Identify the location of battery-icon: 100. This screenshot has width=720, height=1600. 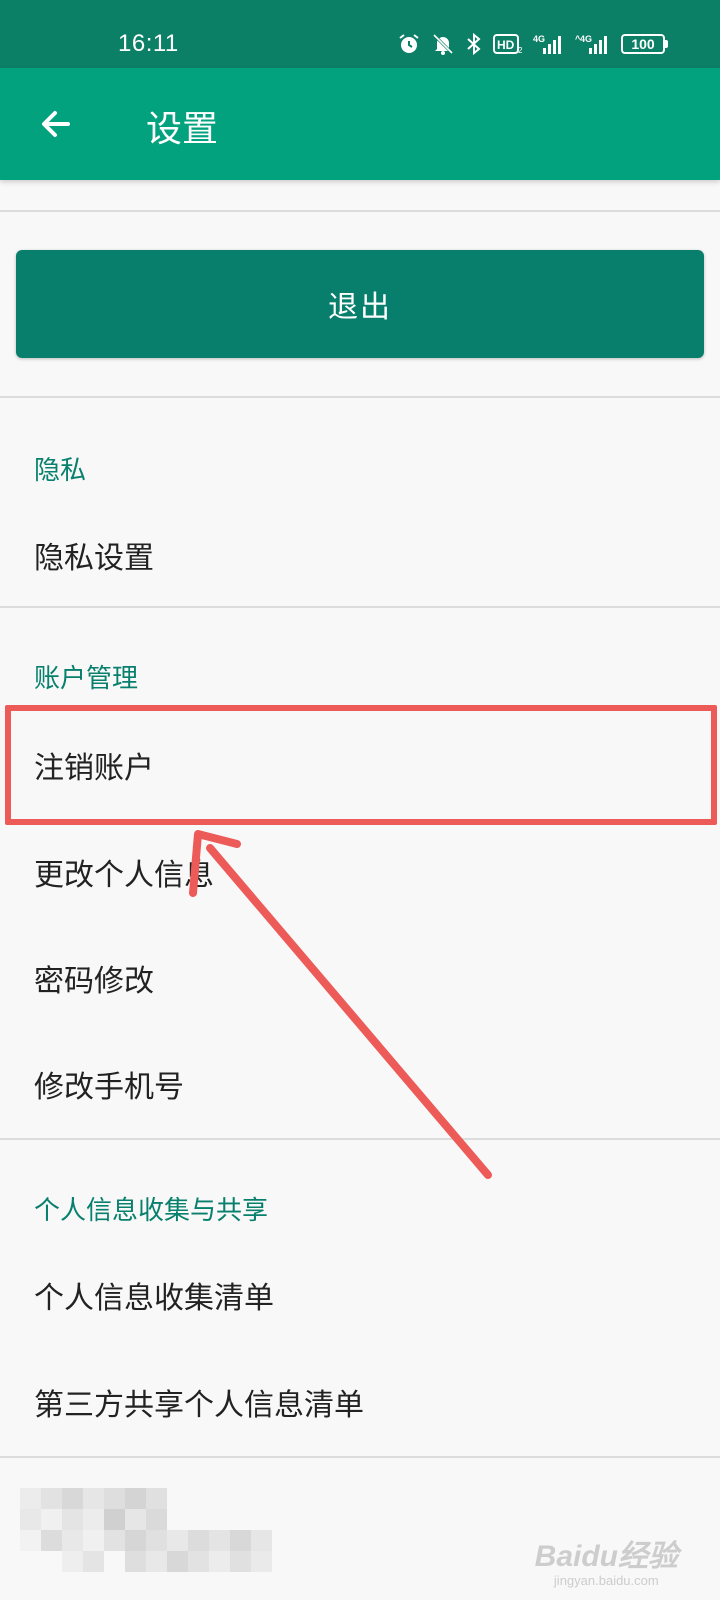
(644, 44).